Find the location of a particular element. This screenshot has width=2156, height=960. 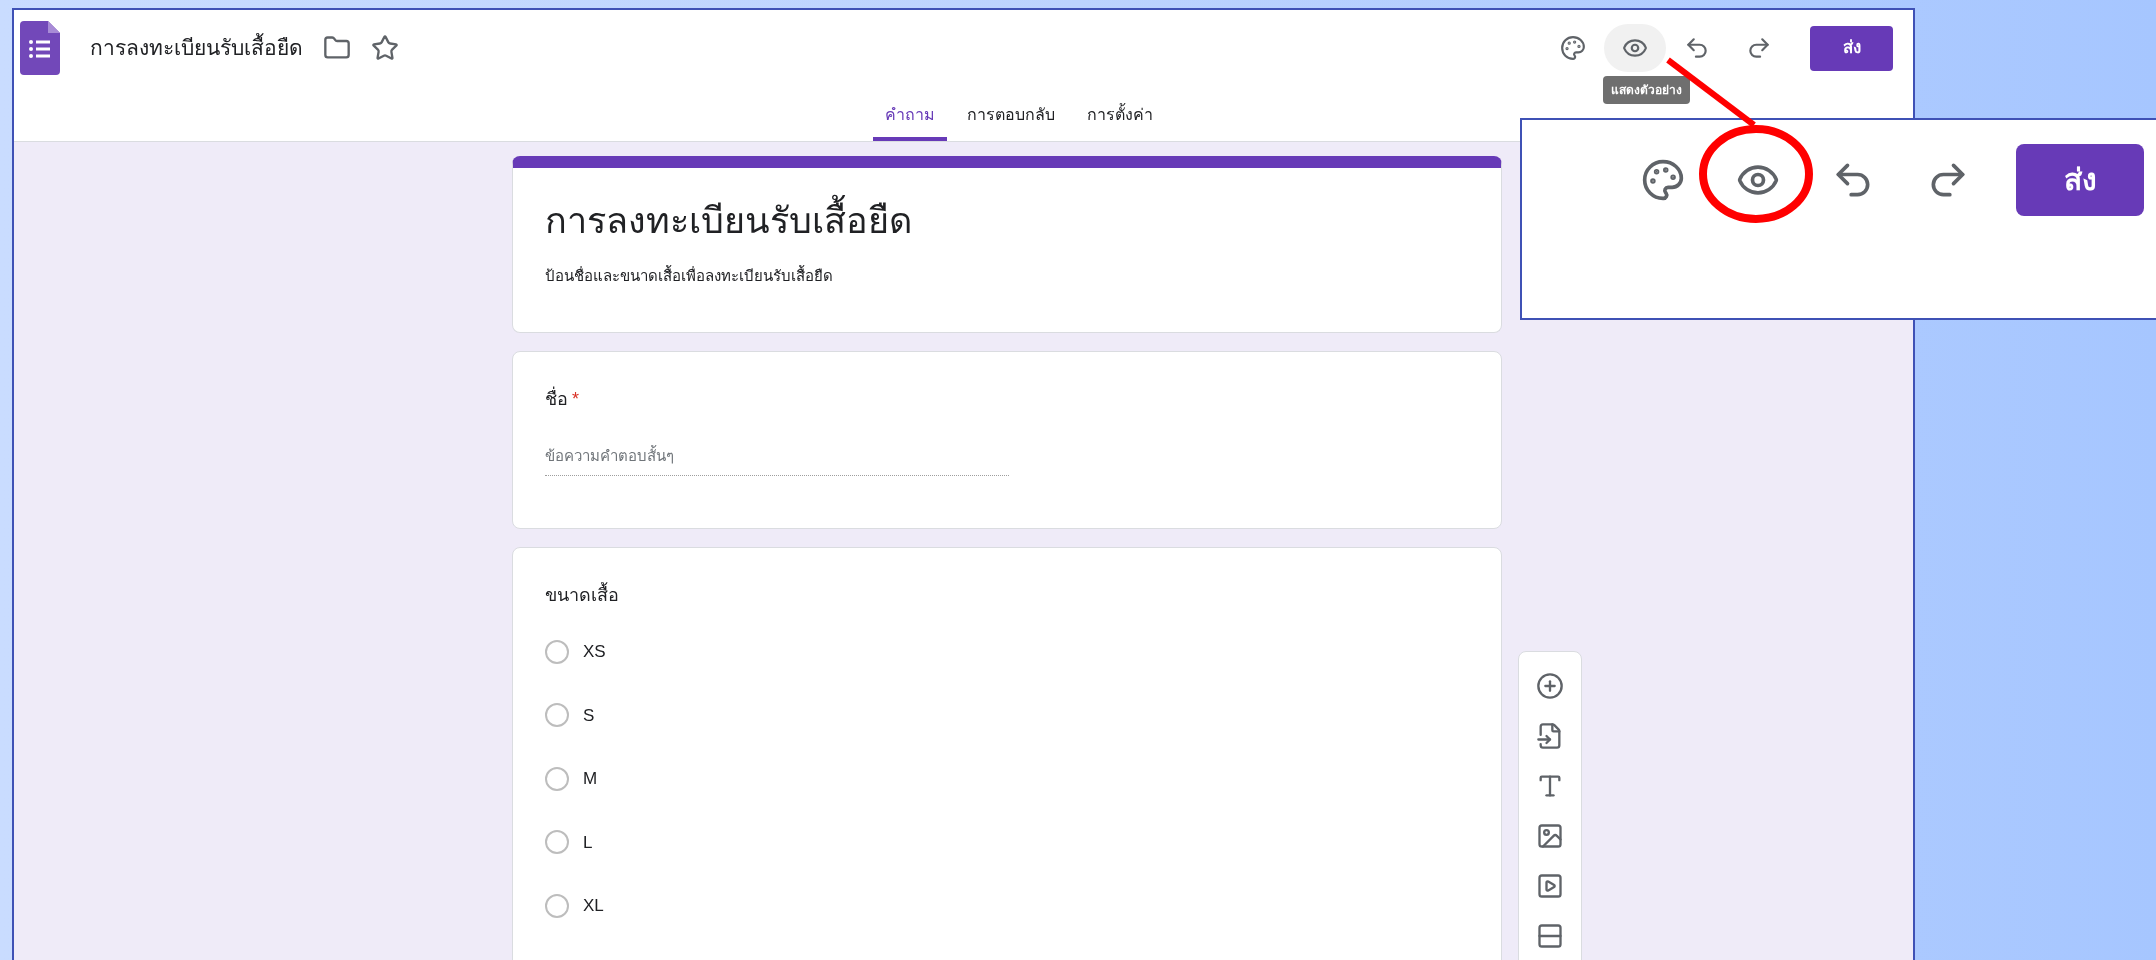

question-title: ขนาดเสื้อ is located at coordinates (582, 595).